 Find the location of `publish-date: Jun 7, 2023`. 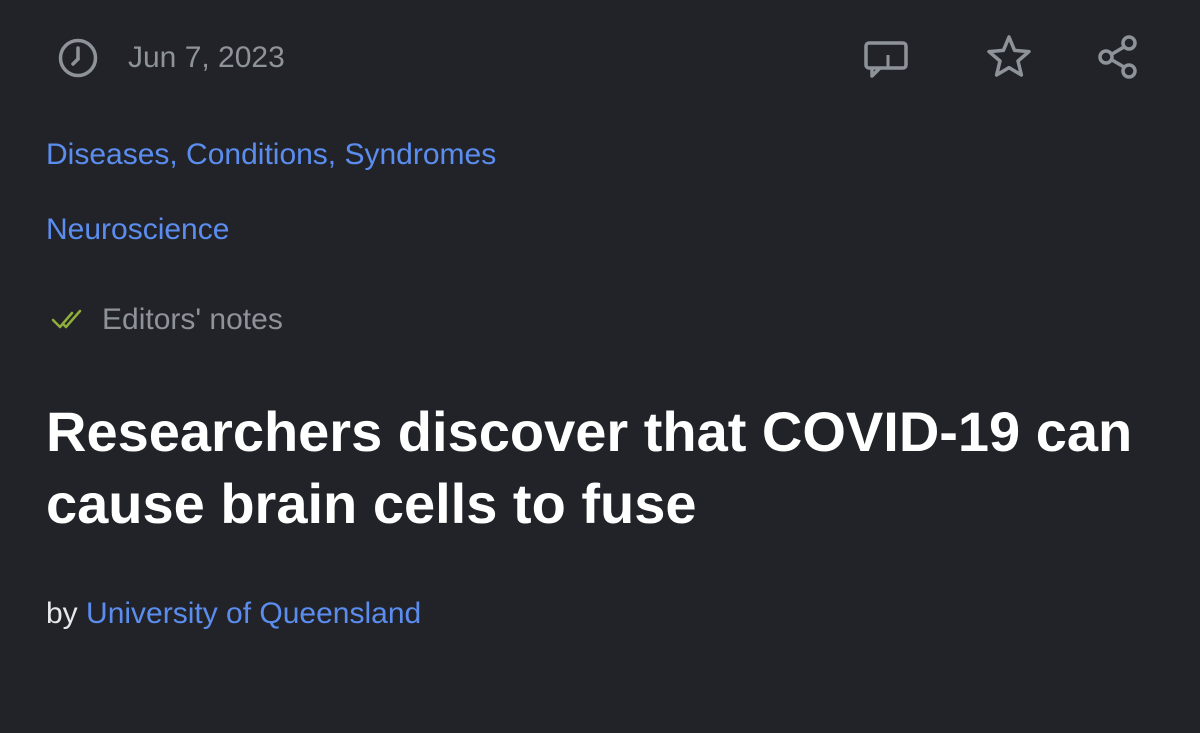

publish-date: Jun 7, 2023 is located at coordinates (206, 57).